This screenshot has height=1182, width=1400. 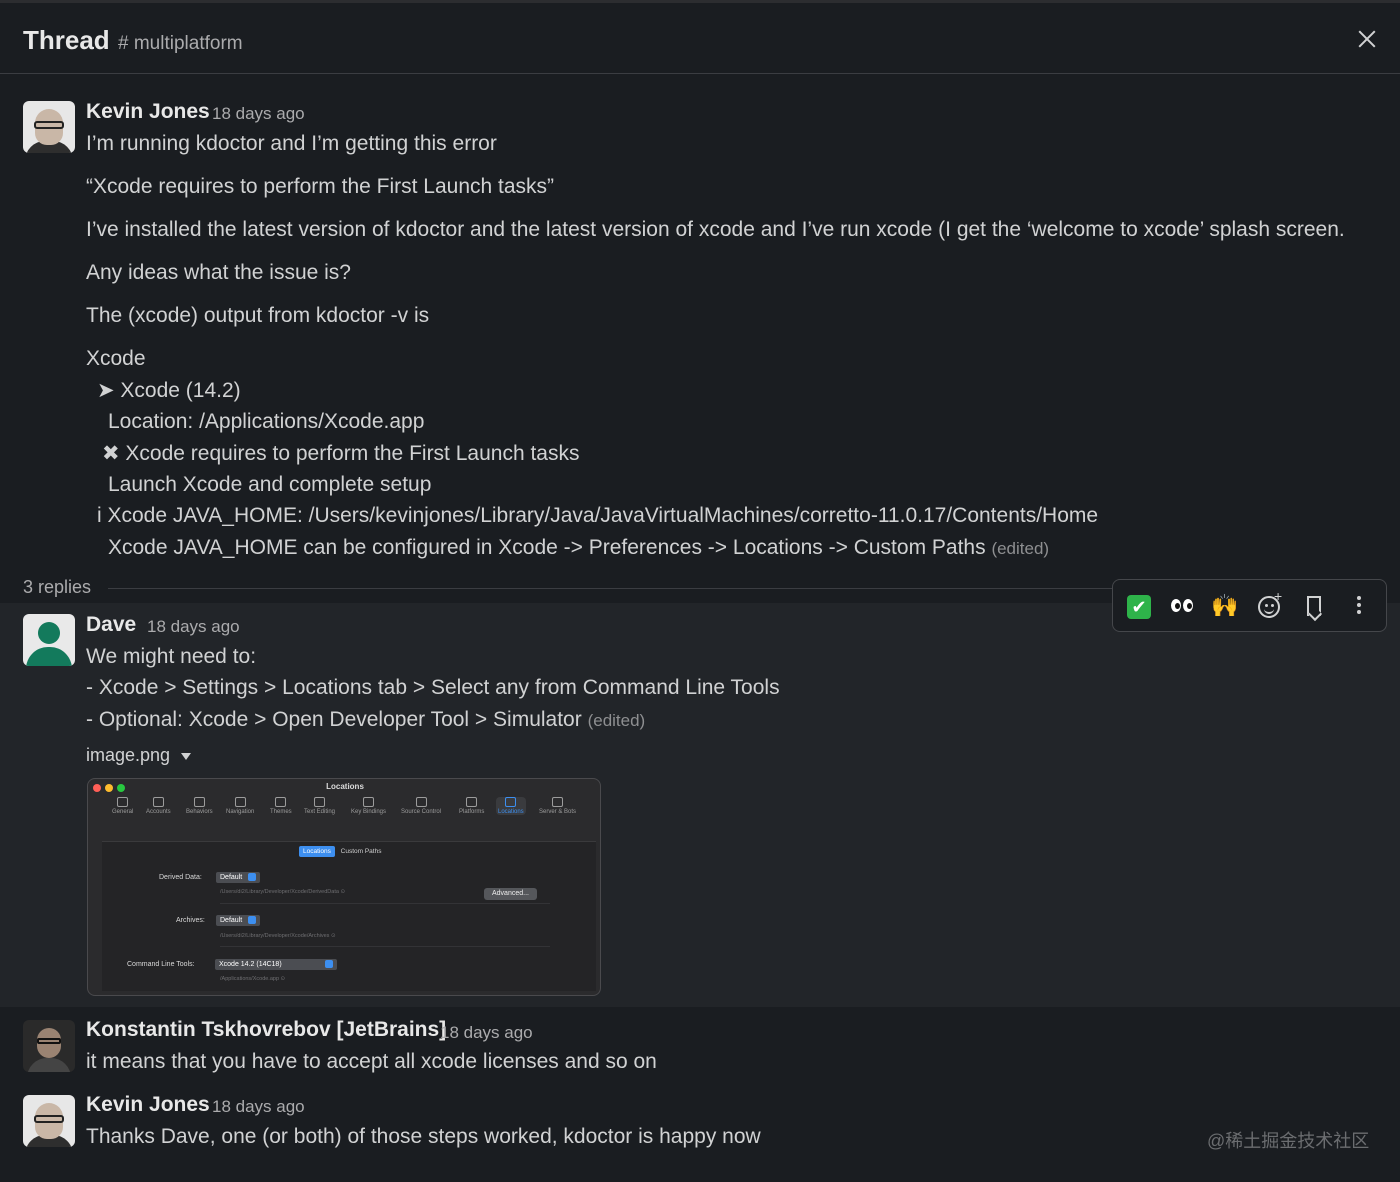 I want to click on add-reaction-icon: +, so click(x=1269, y=605).